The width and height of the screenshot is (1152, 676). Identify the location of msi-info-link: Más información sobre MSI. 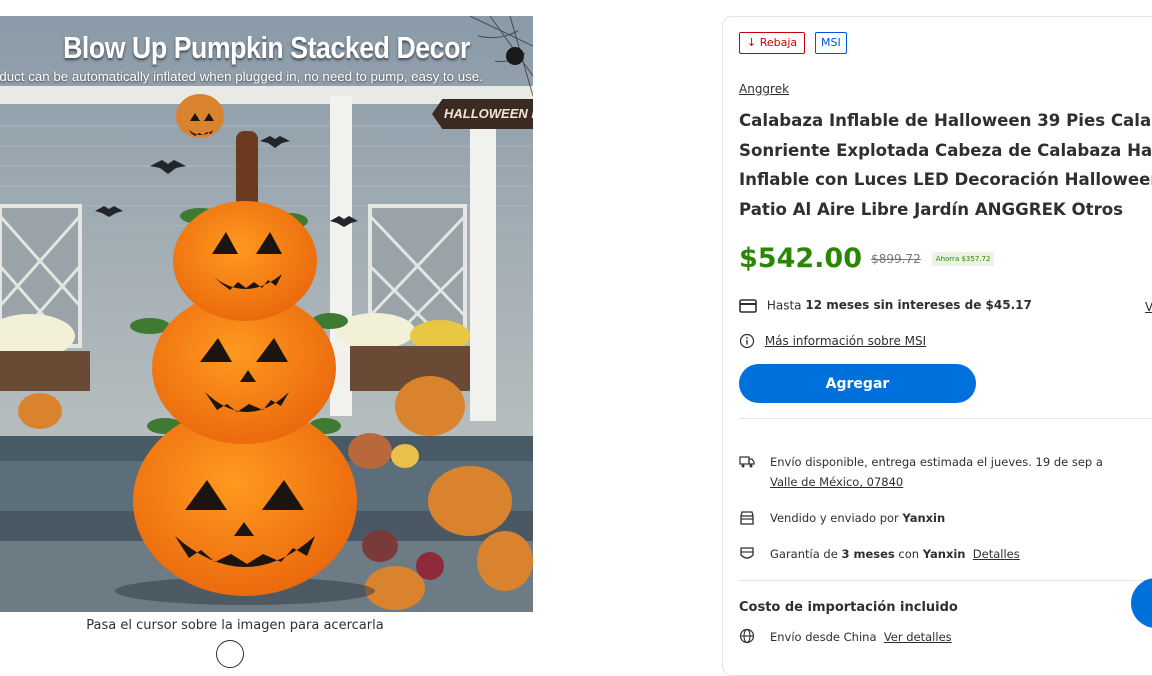
(845, 341).